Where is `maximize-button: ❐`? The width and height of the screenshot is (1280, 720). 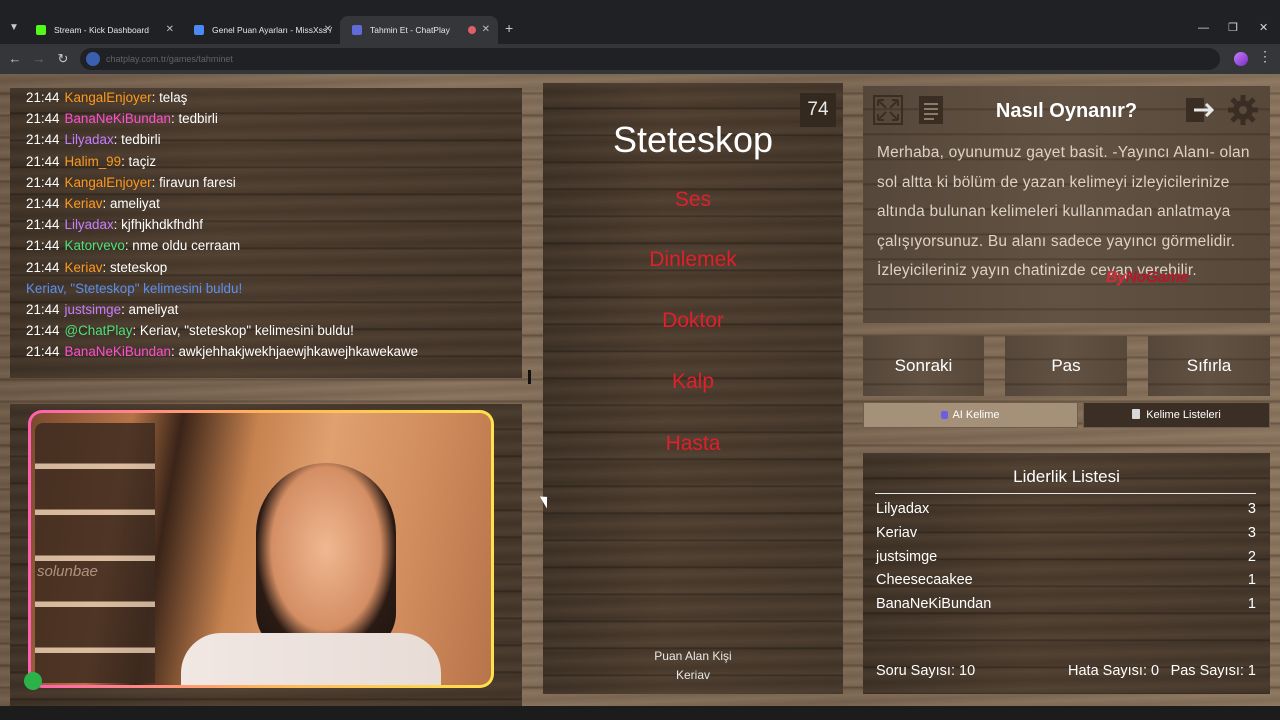 maximize-button: ❐ is located at coordinates (1233, 28).